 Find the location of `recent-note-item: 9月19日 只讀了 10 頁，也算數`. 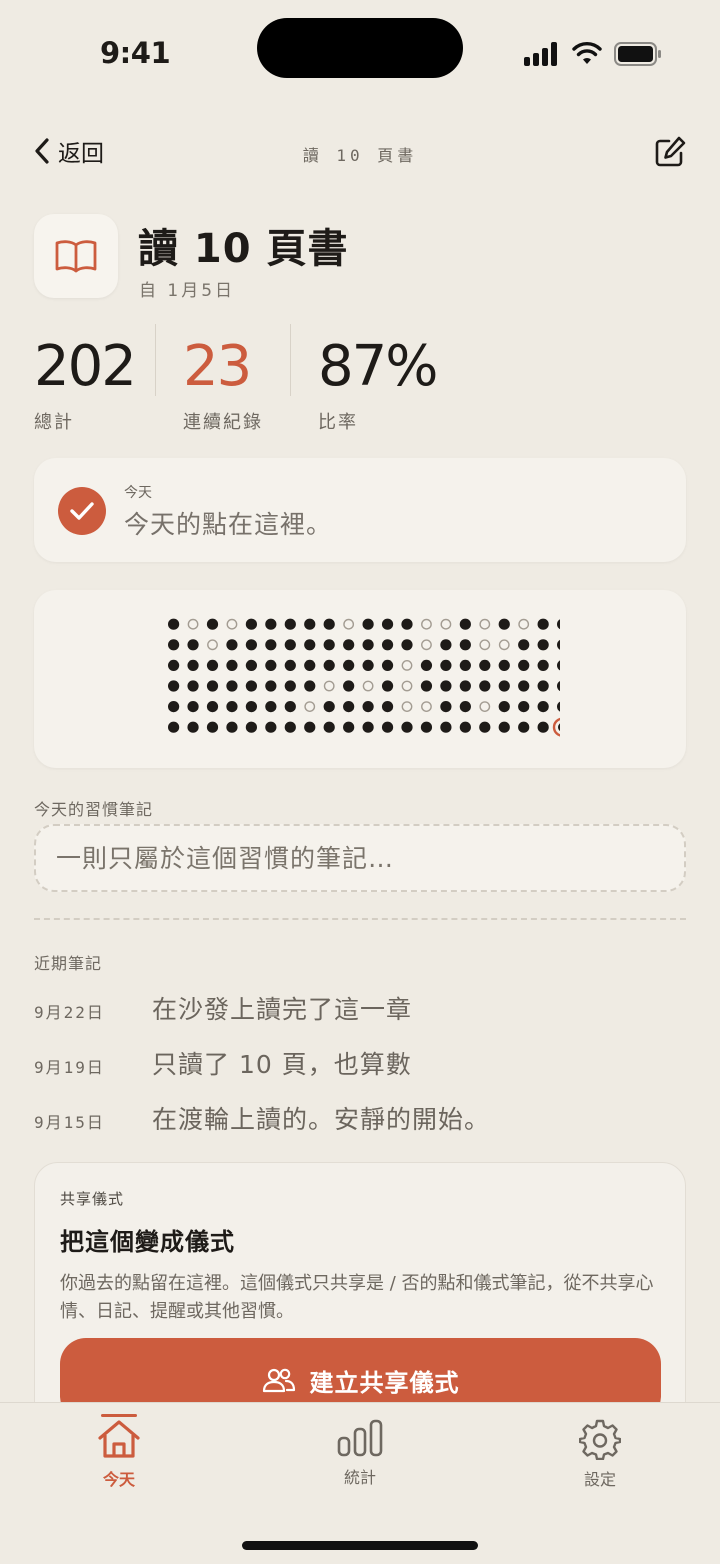

recent-note-item: 9月19日 只讀了 10 頁，也算數 is located at coordinates (223, 1063).